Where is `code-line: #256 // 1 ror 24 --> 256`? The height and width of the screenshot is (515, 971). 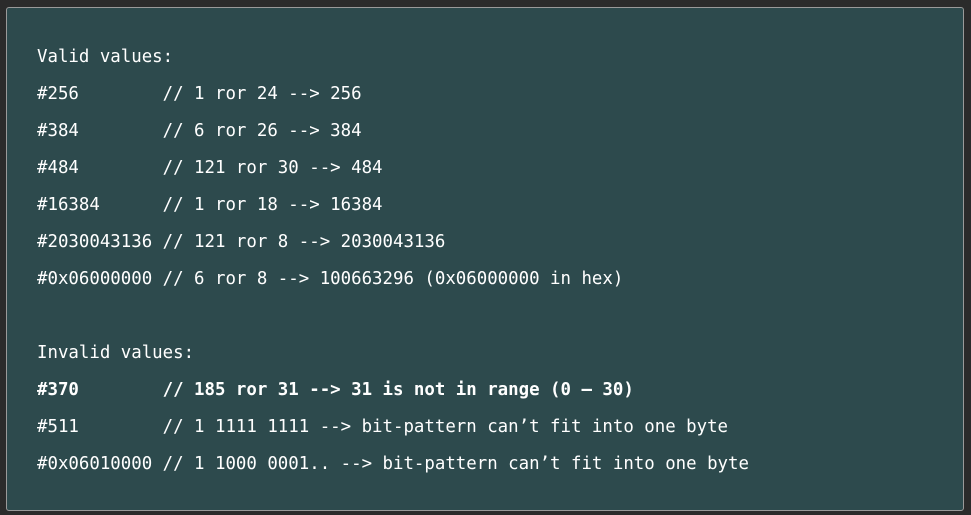 code-line: #256 // 1 ror 24 --> 256 is located at coordinates (199, 94).